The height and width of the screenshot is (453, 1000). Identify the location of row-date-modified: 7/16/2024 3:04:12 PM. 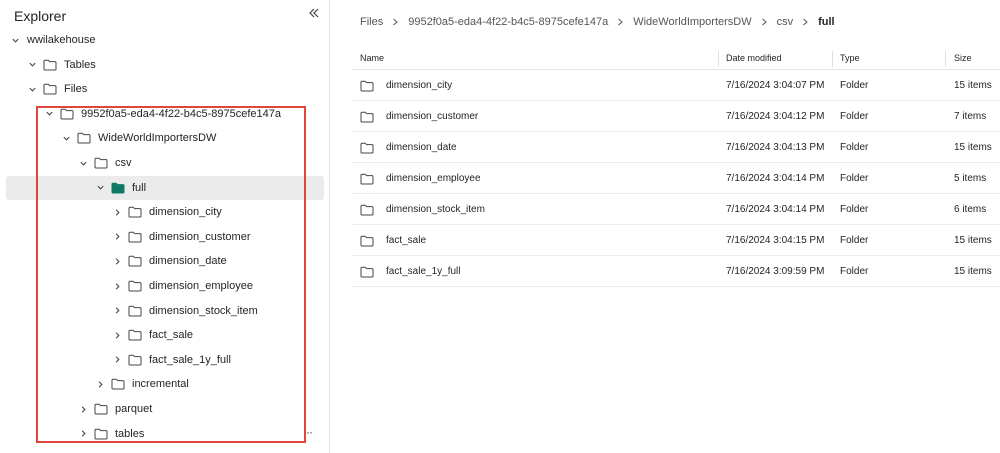
(775, 116).